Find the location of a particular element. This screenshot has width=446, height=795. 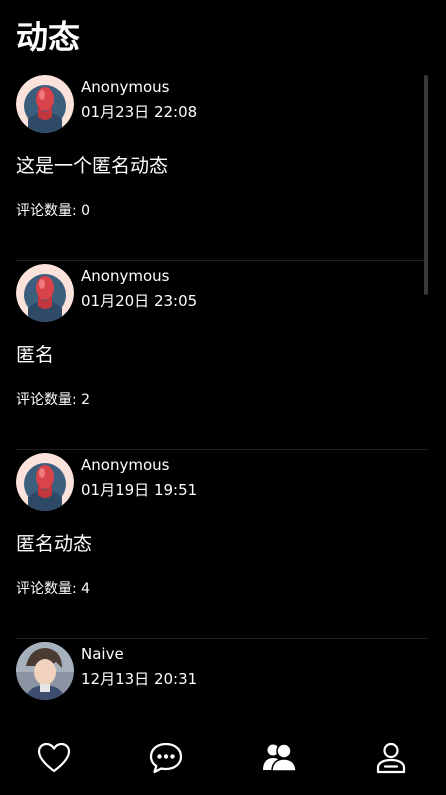

chat-bubble-icon is located at coordinates (166, 758).